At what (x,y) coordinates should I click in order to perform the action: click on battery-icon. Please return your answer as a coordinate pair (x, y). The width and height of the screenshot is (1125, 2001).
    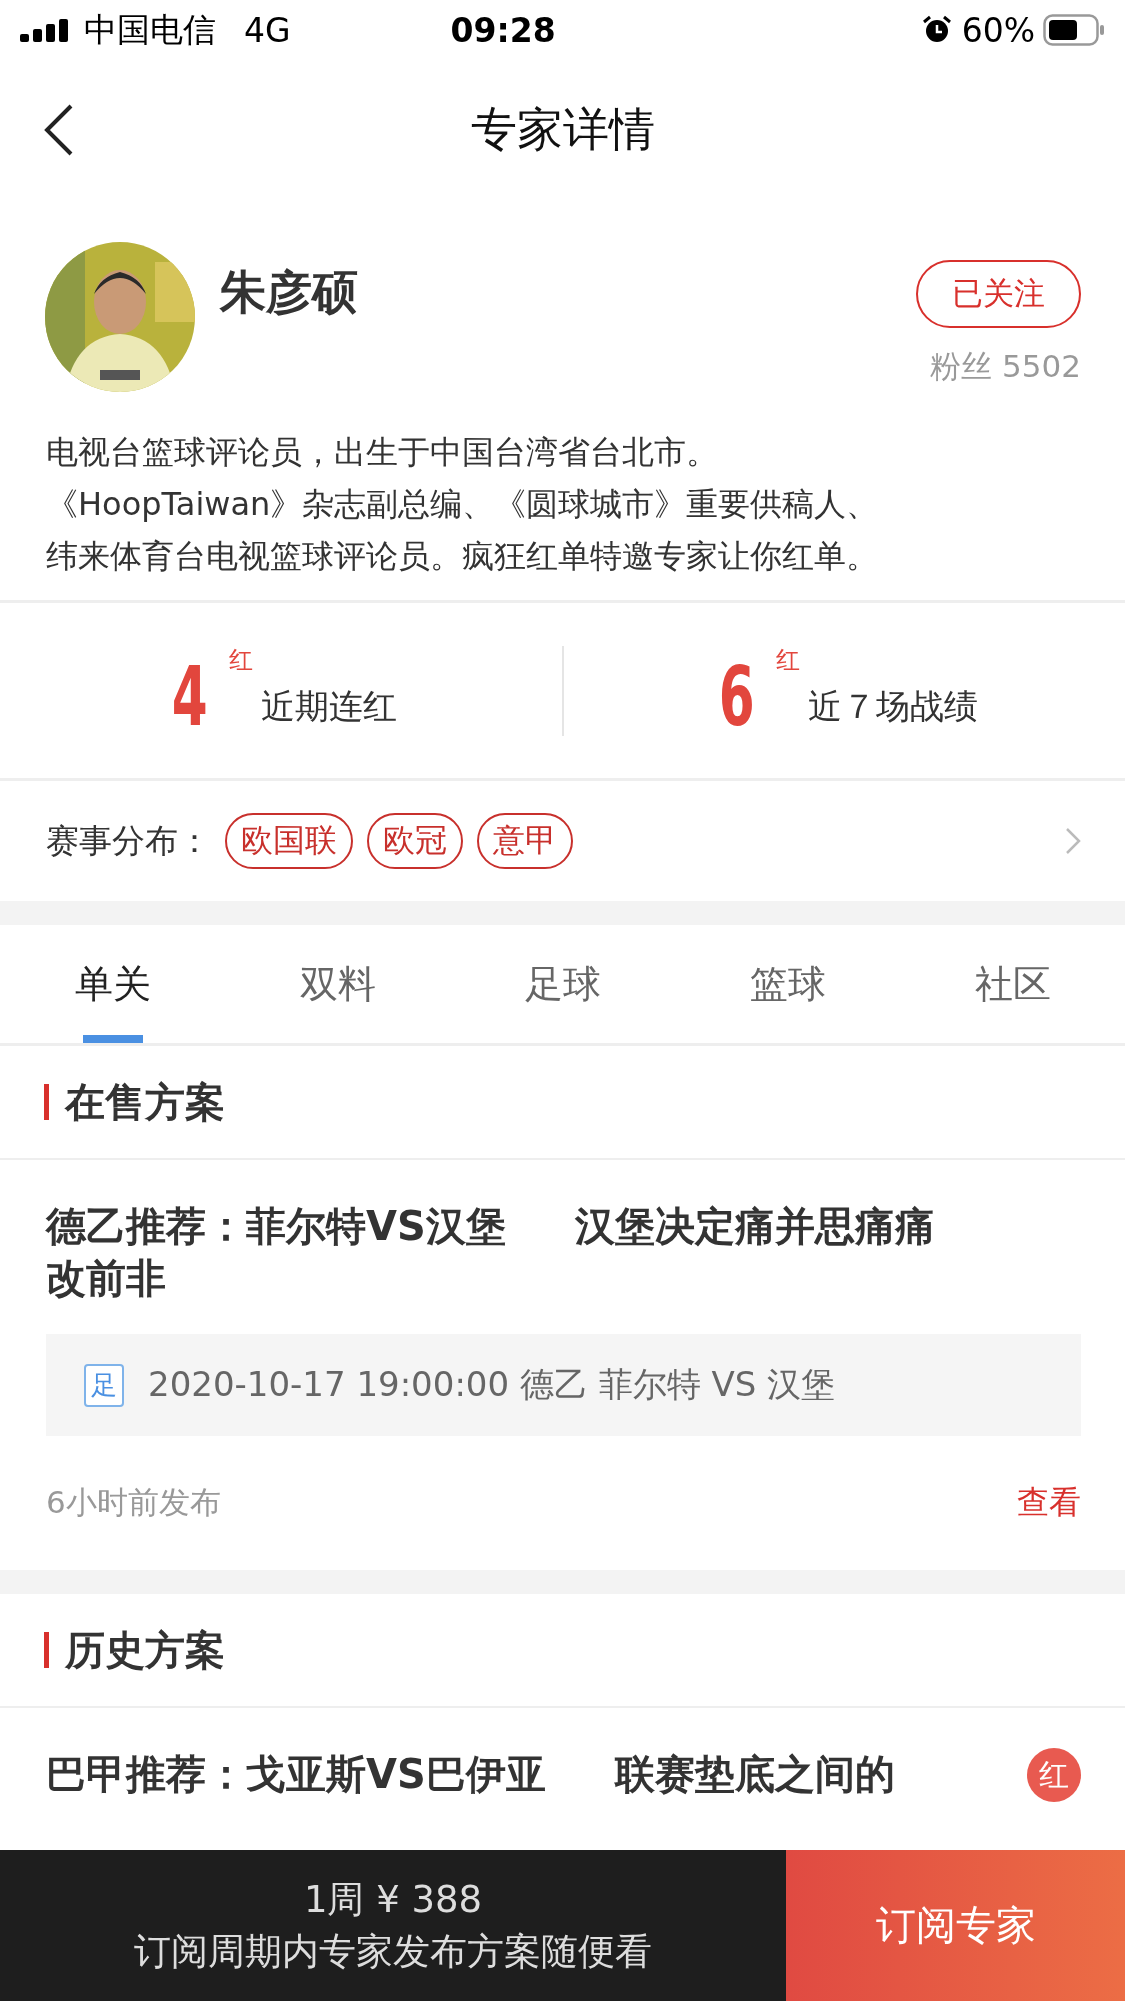
    Looking at the image, I should click on (1074, 30).